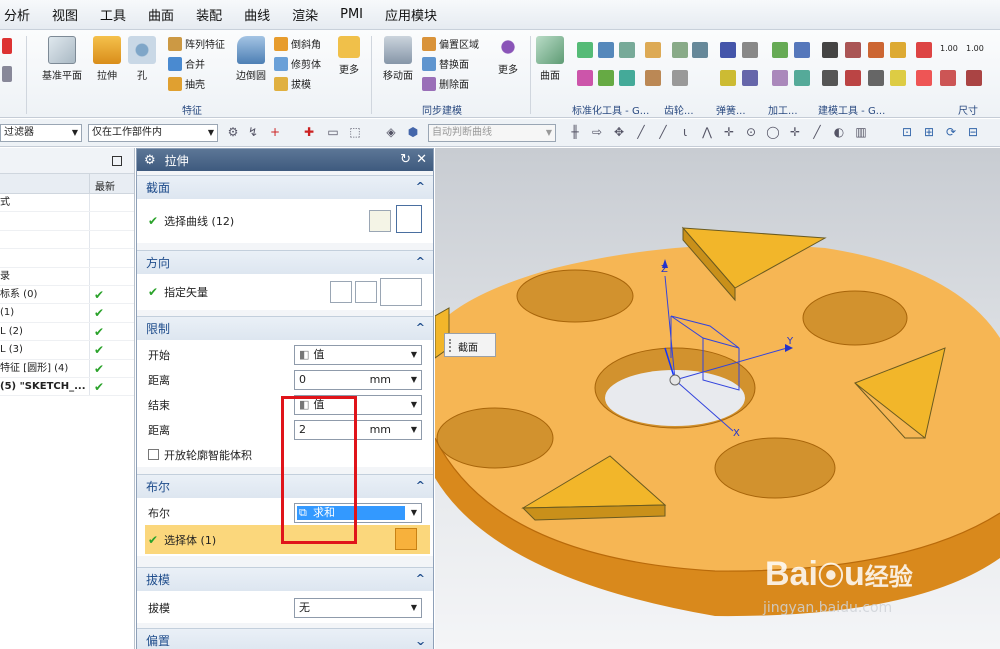 This screenshot has width=1000, height=649. Describe the element at coordinates (285, 221) in the screenshot. I see `select-curve-row: ✔ 选择曲线 (12)` at that location.